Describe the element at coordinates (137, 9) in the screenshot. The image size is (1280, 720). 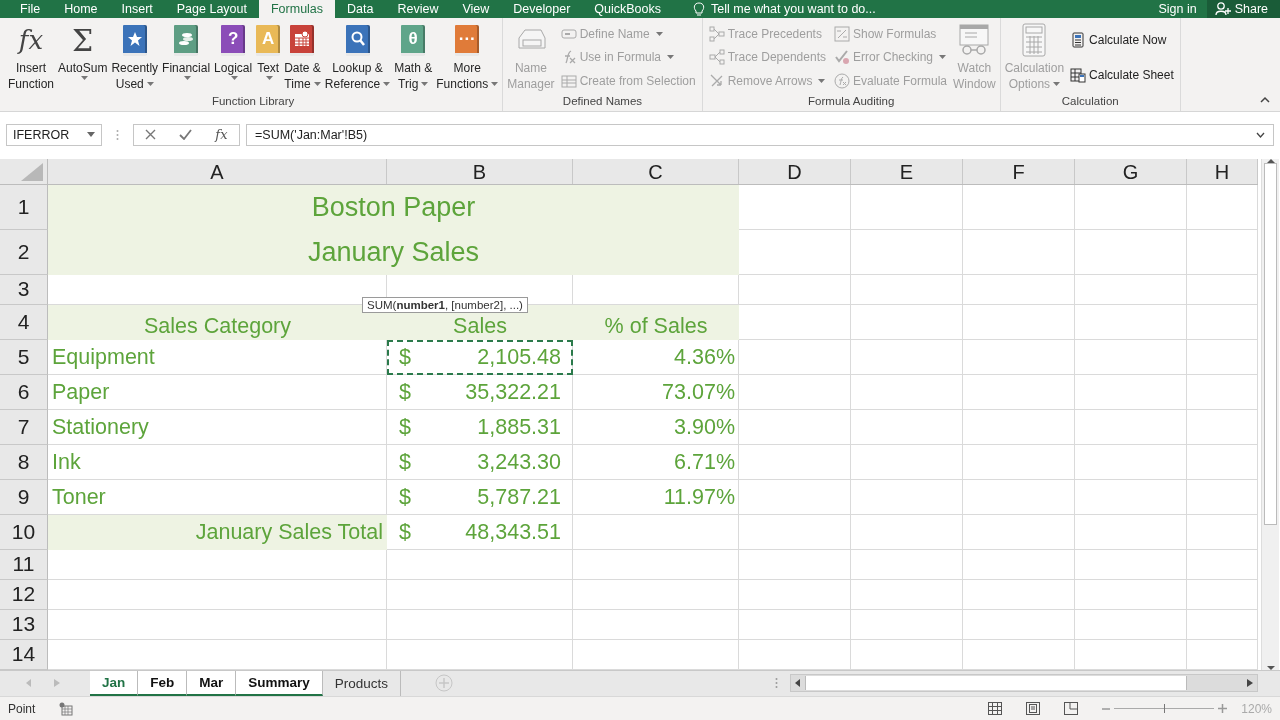
I see `menu-tab: Insert` at that location.